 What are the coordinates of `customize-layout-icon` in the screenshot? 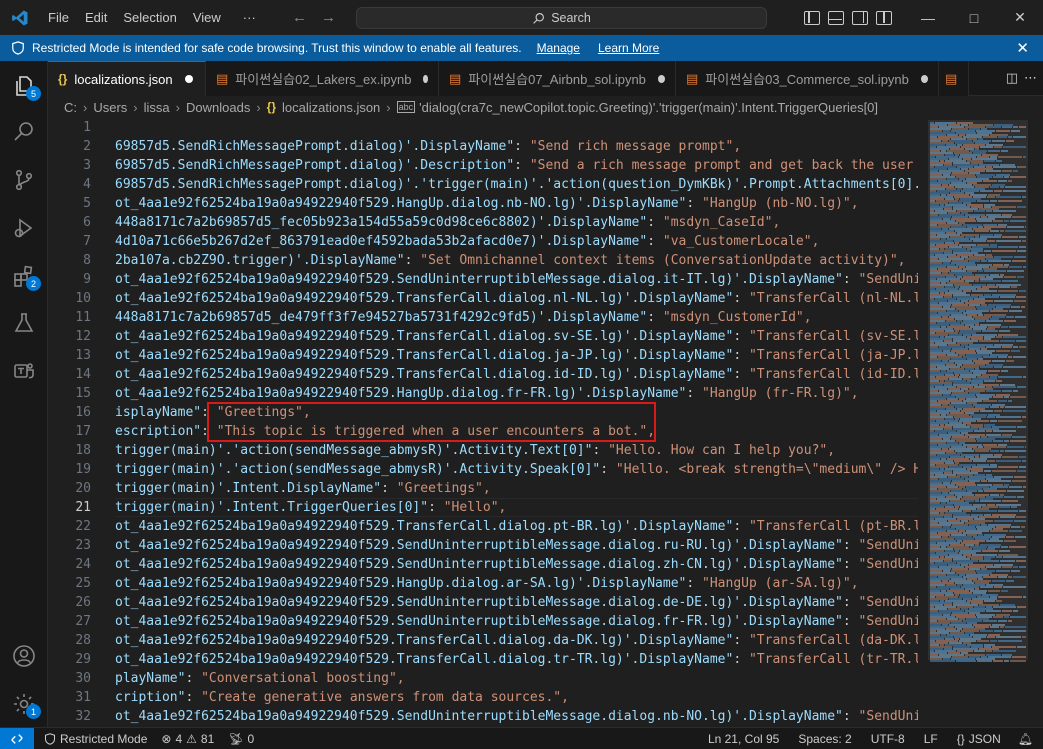 It's located at (884, 17).